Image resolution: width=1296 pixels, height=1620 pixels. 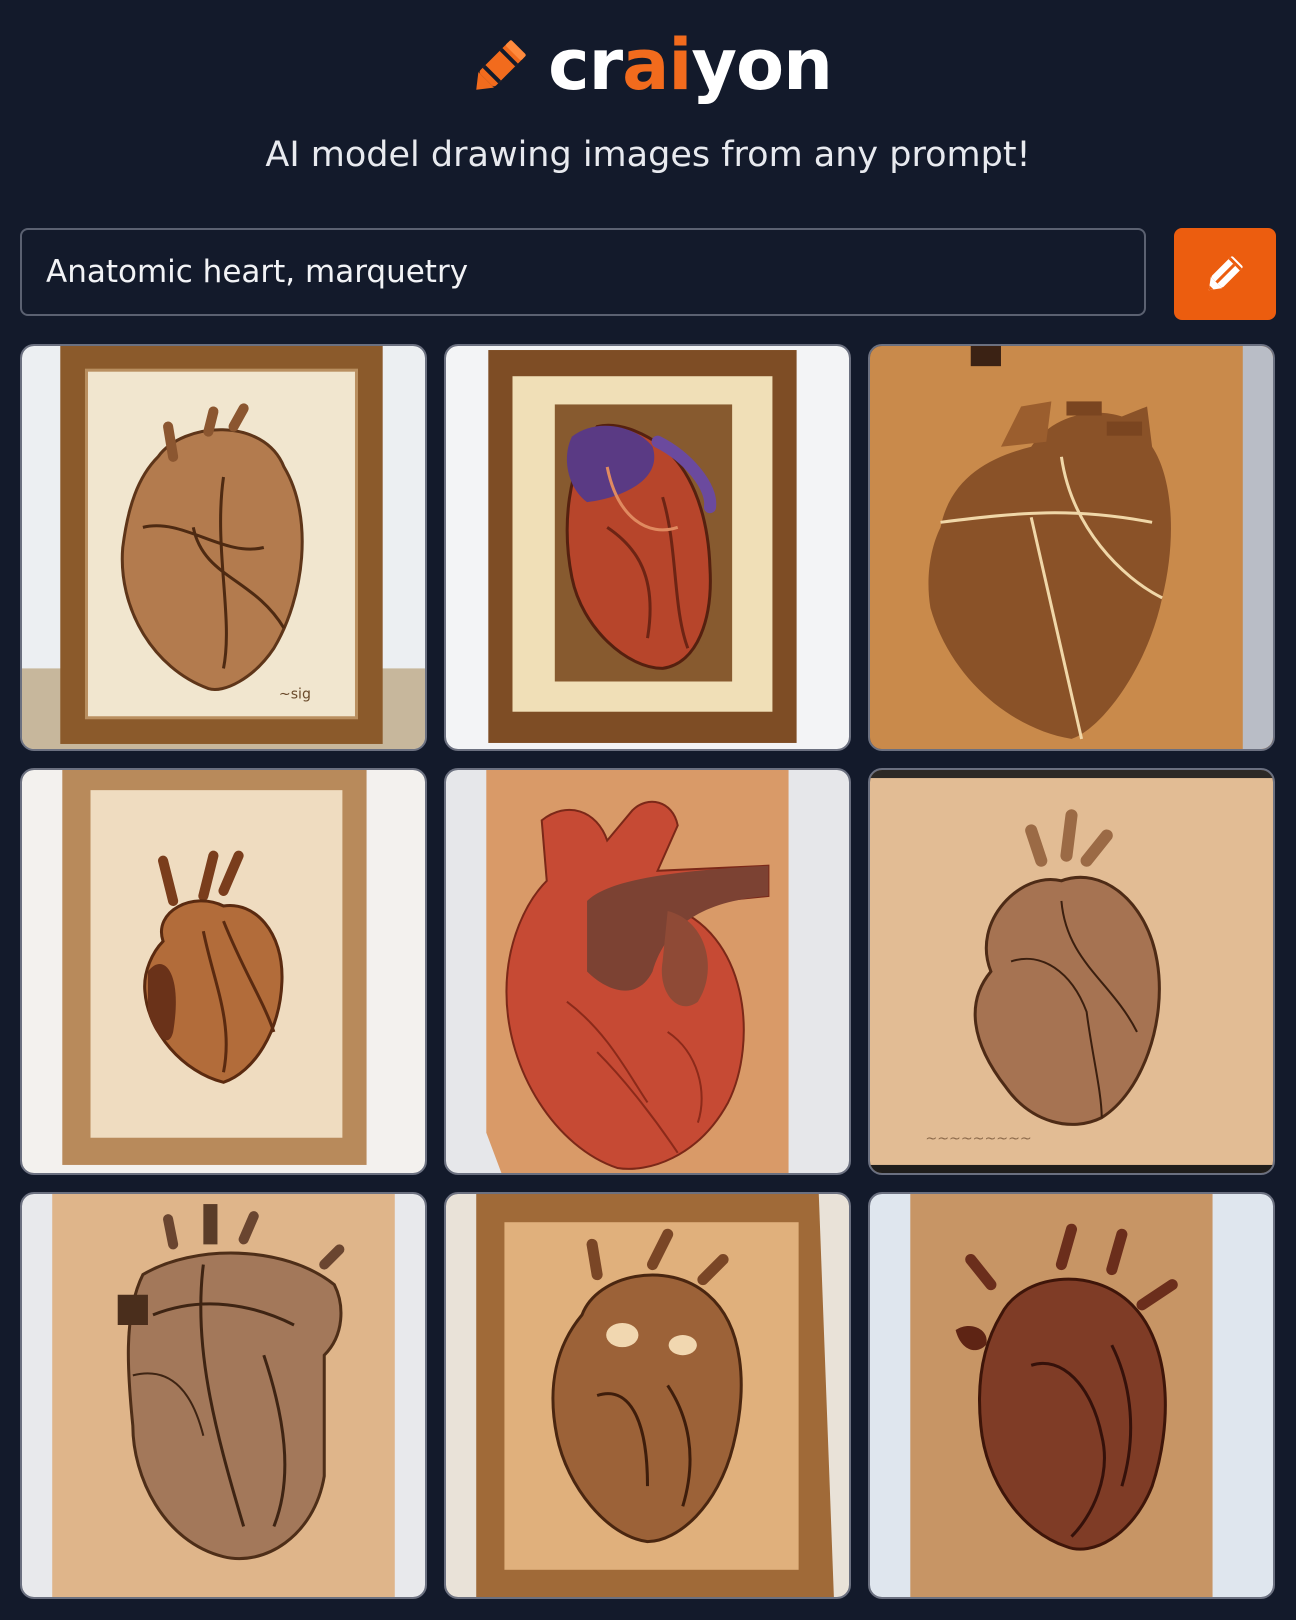 What do you see at coordinates (501, 65) in the screenshot?
I see `crayon-logo-icon` at bounding box center [501, 65].